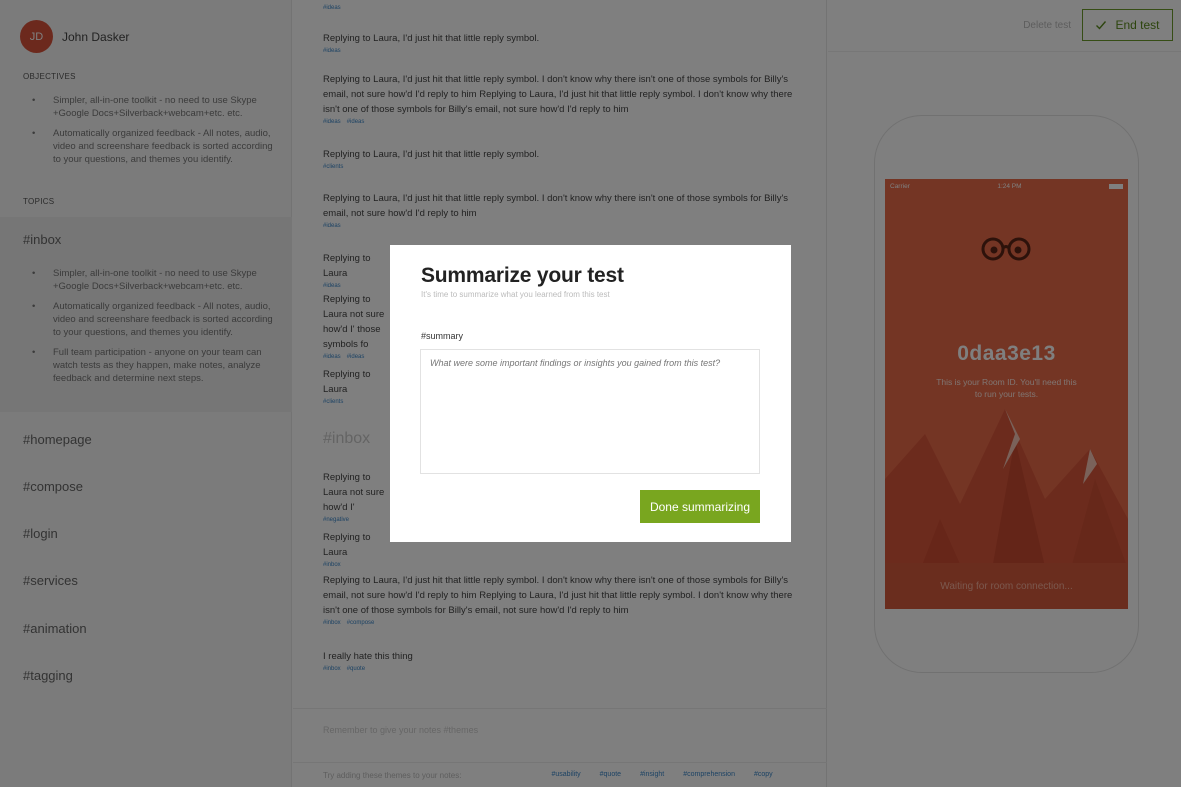 The width and height of the screenshot is (1181, 787). I want to click on dialog-title: Summarize your test, so click(522, 275).